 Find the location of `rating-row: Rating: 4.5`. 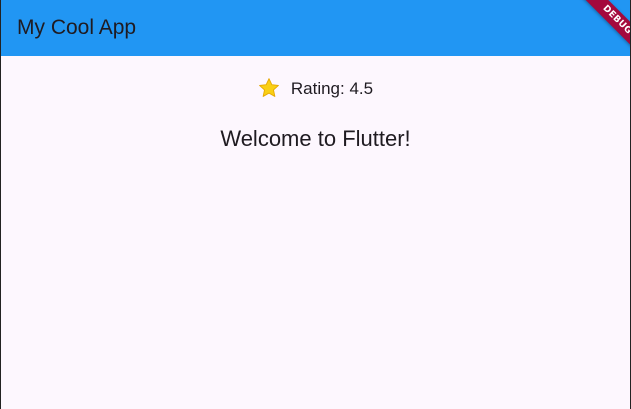

rating-row: Rating: 4.5 is located at coordinates (315, 89).